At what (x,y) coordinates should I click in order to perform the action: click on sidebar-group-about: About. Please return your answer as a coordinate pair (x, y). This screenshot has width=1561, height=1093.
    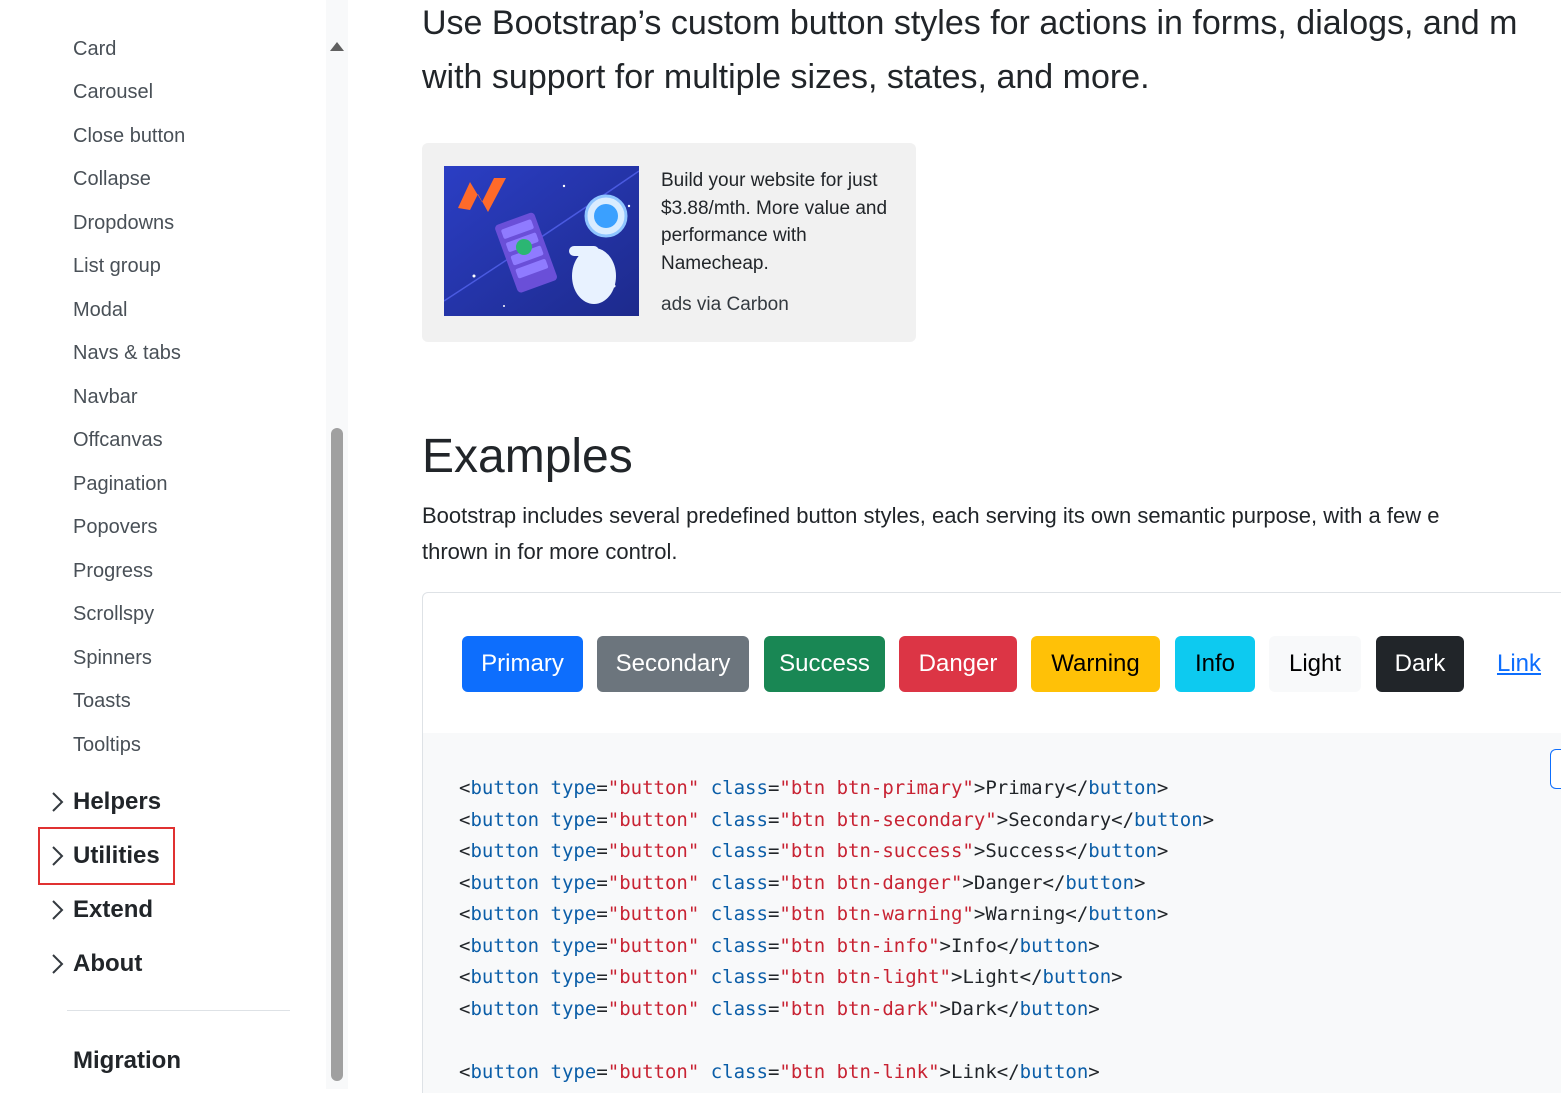
    Looking at the image, I should click on (96, 964).